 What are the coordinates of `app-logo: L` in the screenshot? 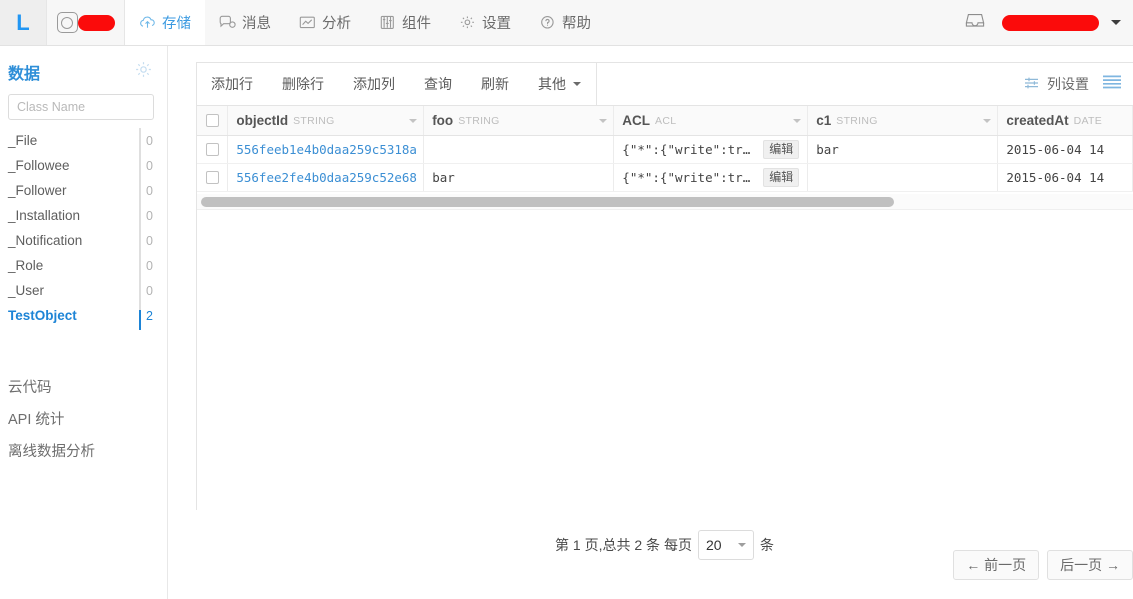 It's located at (23, 22).